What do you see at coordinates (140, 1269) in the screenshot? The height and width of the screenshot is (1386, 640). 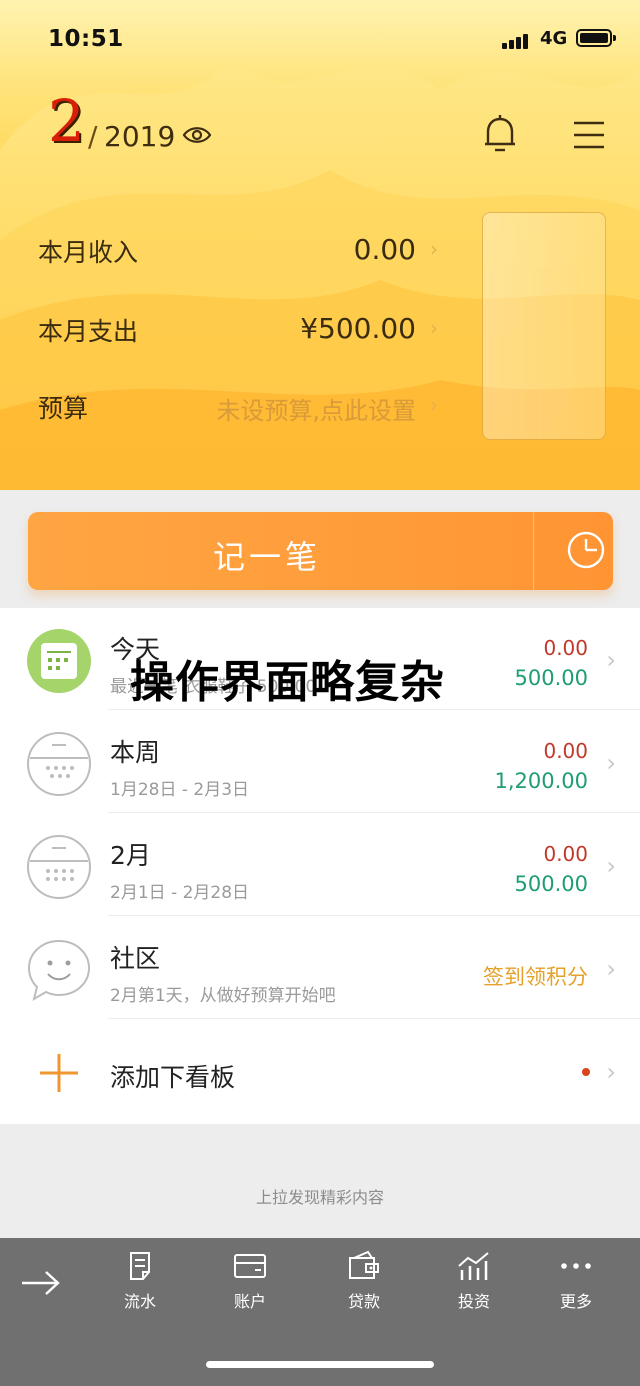 I see `ledger-icon` at bounding box center [140, 1269].